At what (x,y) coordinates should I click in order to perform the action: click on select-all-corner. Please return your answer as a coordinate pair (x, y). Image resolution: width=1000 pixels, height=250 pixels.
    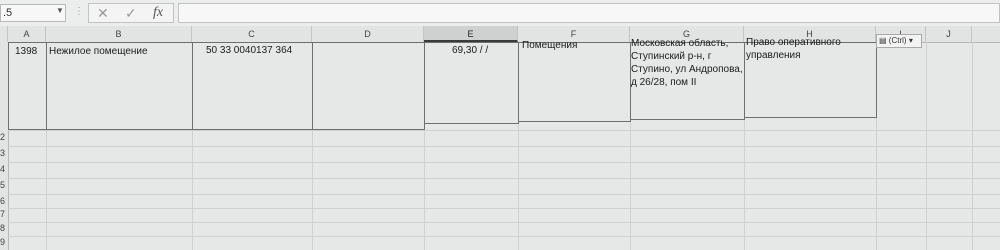
    Looking at the image, I should click on (4, 34).